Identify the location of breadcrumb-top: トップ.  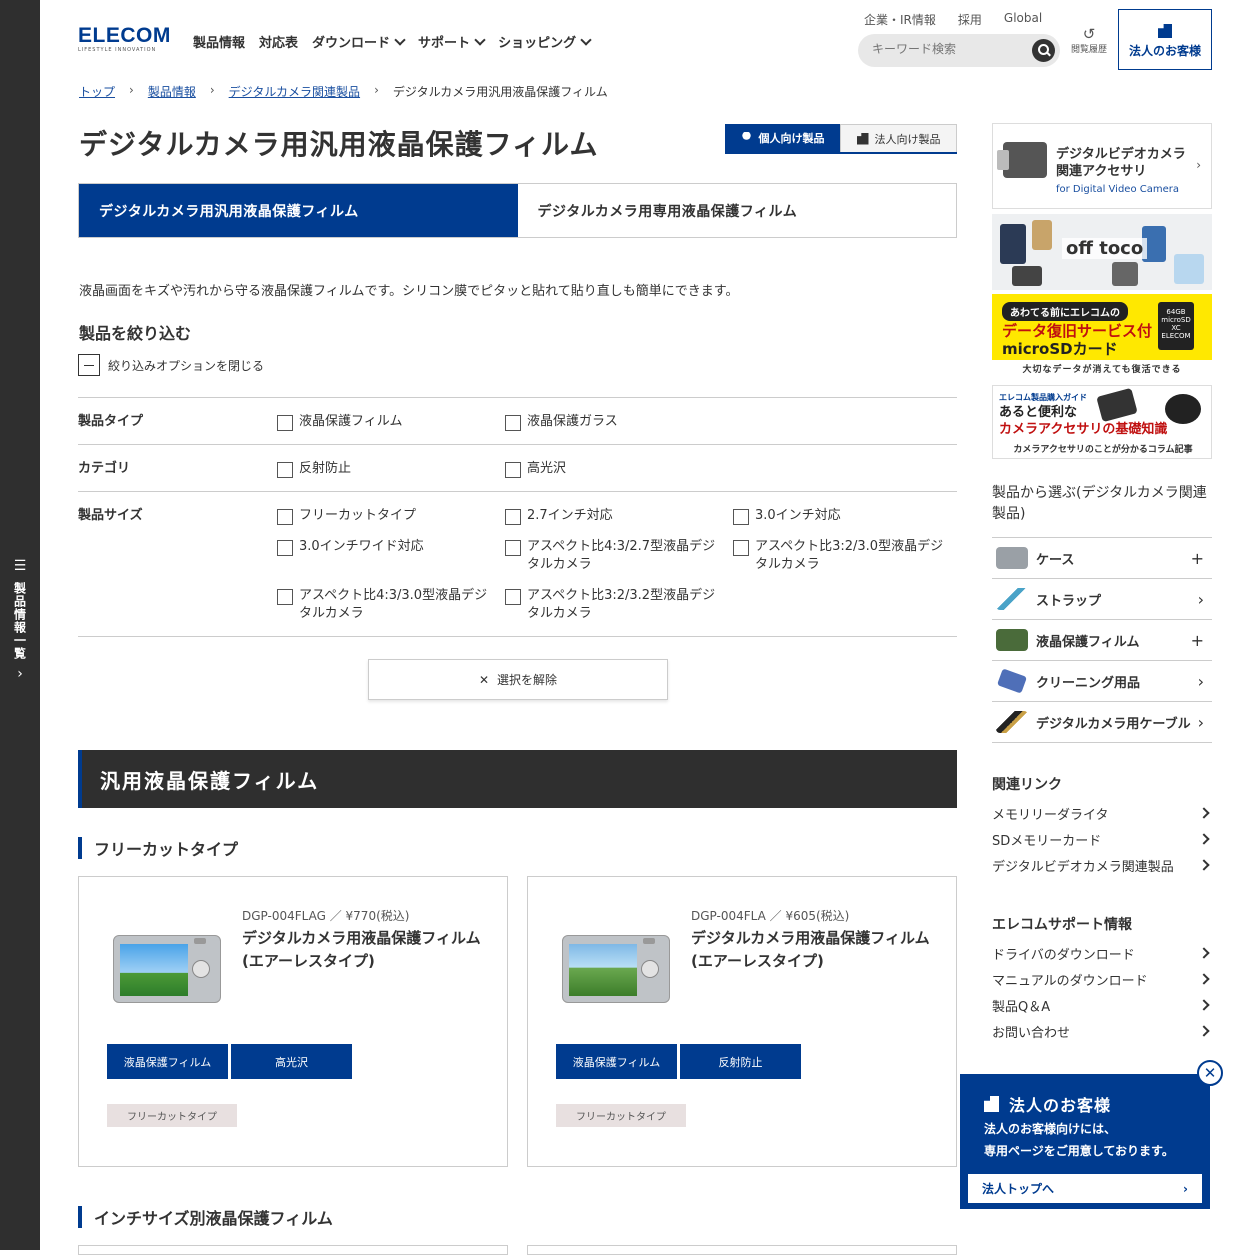
(97, 91).